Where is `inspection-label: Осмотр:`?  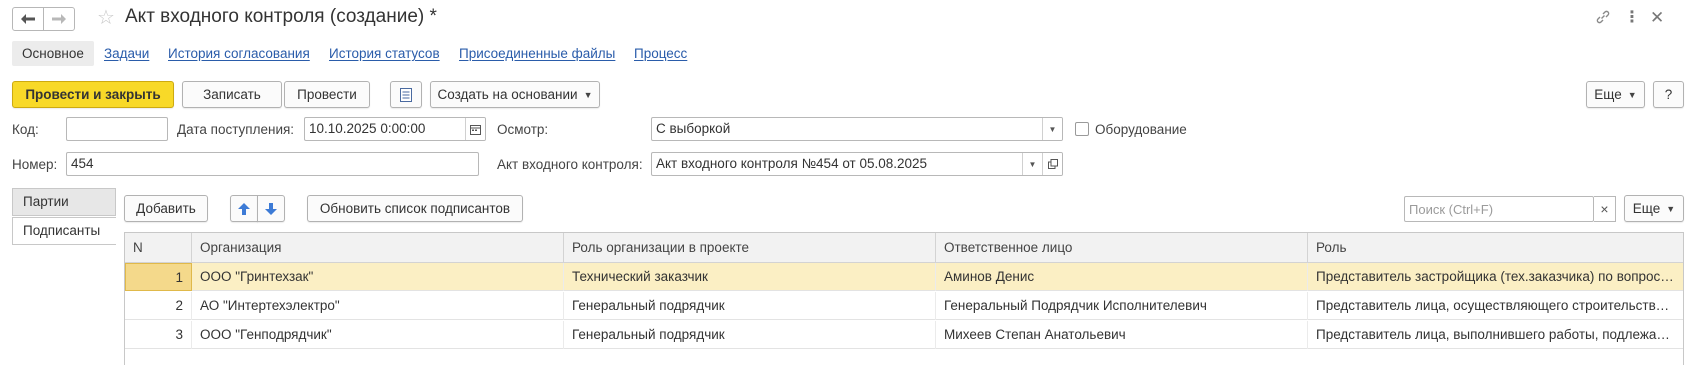
inspection-label: Осмотр: is located at coordinates (523, 129).